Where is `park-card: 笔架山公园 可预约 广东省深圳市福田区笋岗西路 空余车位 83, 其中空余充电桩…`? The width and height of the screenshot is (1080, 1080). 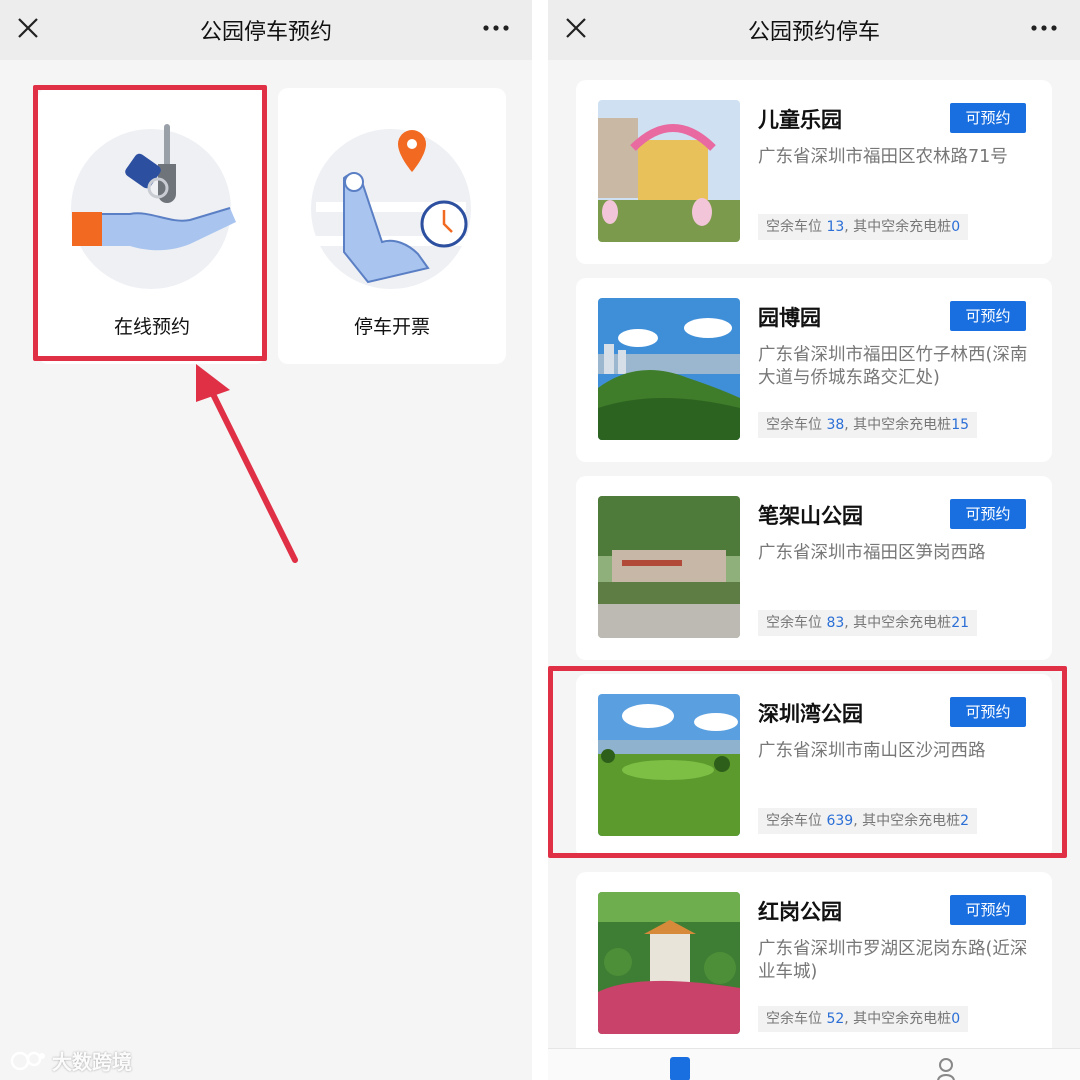 park-card: 笔架山公园 可预约 广东省深圳市福田区笋岗西路 空余车位 83, 其中空余充电桩… is located at coordinates (814, 568).